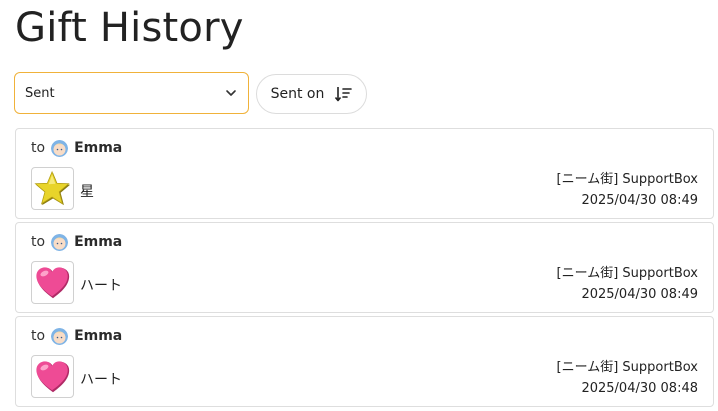 This screenshot has width=718, height=411. I want to click on chevron-down-icon, so click(231, 93).